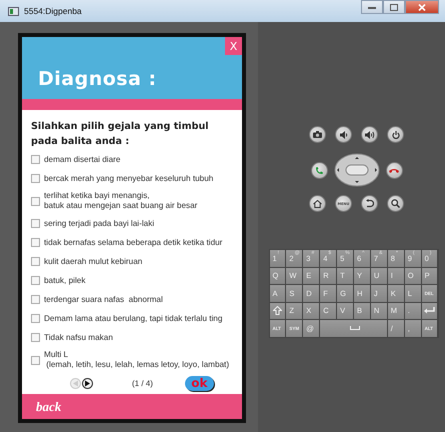  What do you see at coordinates (133, 319) in the screenshot?
I see `symptom-label: Demam lama atau berulang, tapi tidak terlalu ting` at bounding box center [133, 319].